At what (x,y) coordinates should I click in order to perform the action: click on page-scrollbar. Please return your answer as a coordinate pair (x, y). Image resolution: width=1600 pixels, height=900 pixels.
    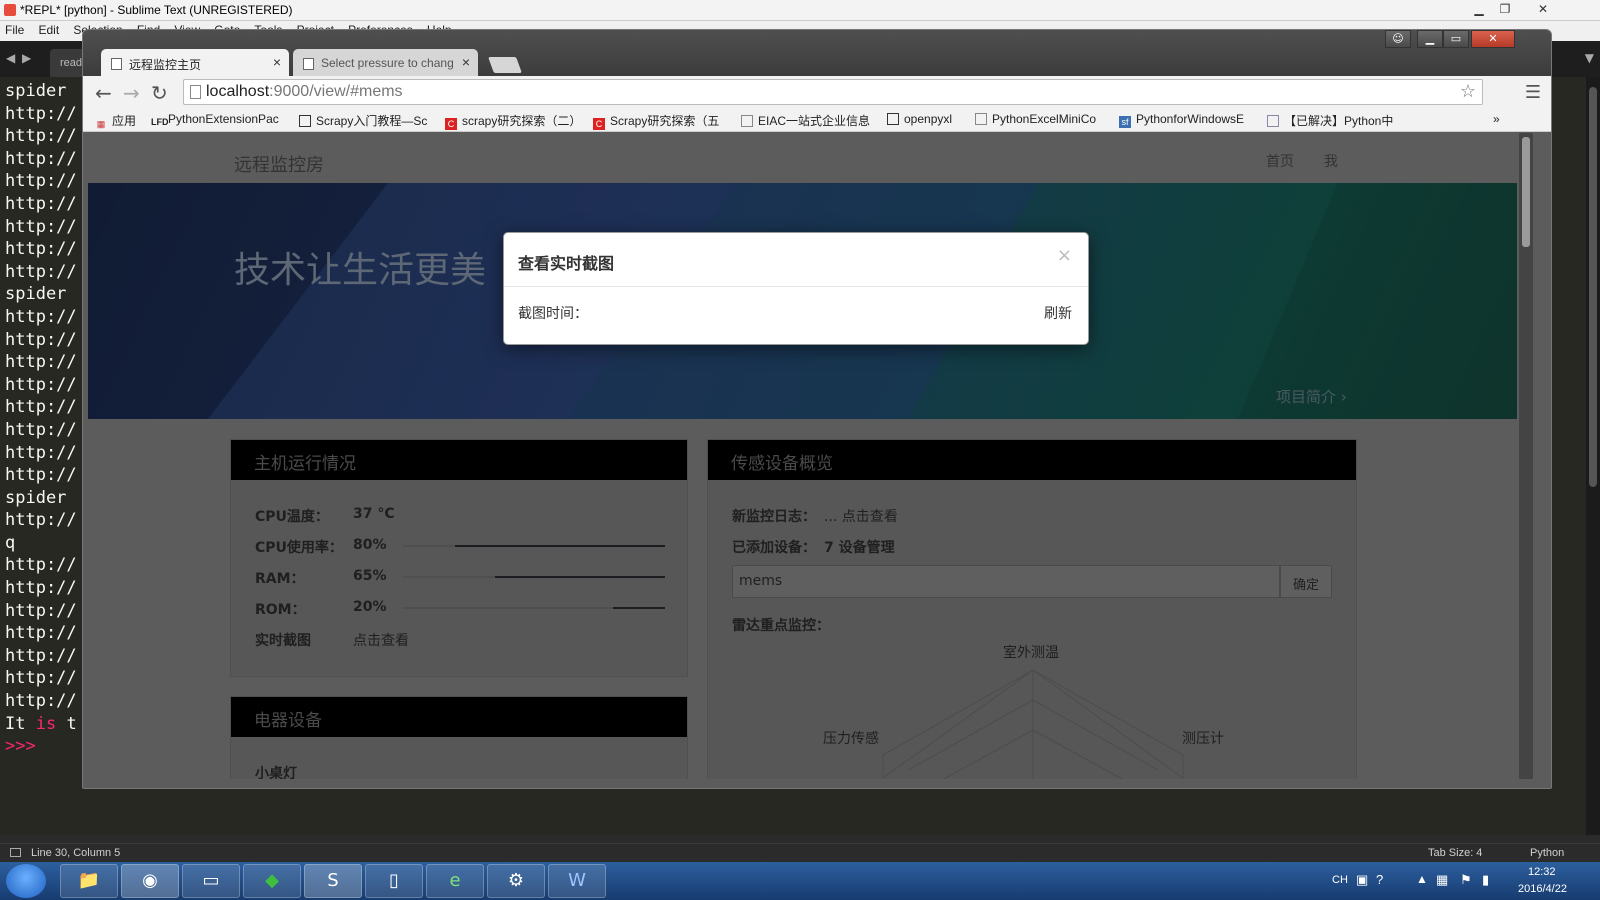
    Looking at the image, I should click on (1526, 456).